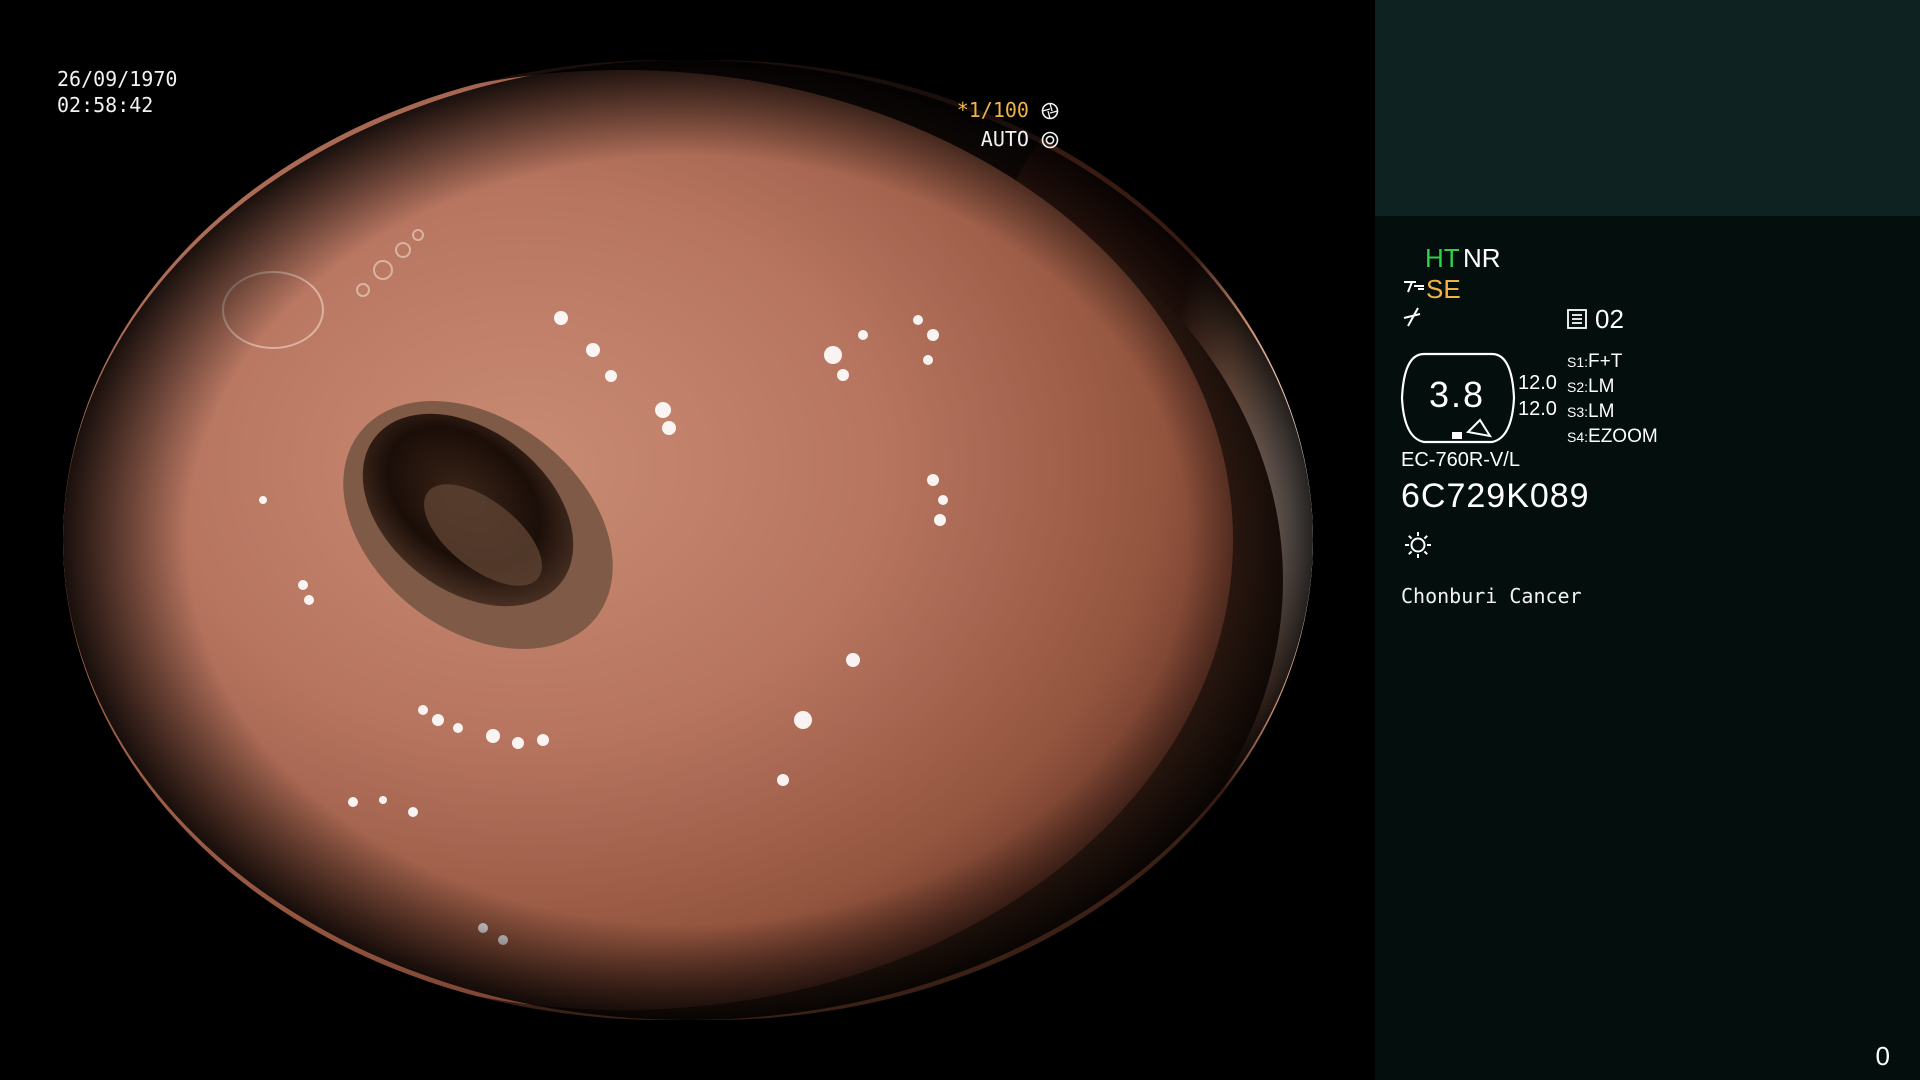 Image resolution: width=1920 pixels, height=1080 pixels. What do you see at coordinates (1050, 111) in the screenshot?
I see `aperture-icon` at bounding box center [1050, 111].